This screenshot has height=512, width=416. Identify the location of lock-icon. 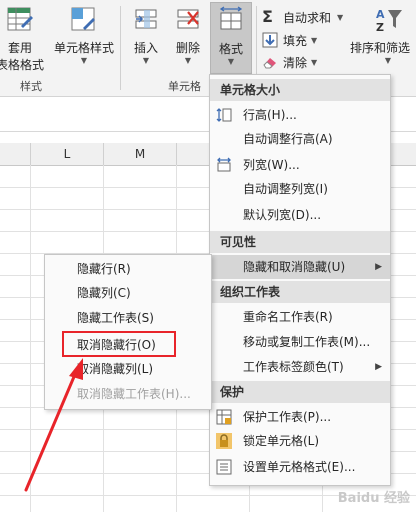
(224, 441).